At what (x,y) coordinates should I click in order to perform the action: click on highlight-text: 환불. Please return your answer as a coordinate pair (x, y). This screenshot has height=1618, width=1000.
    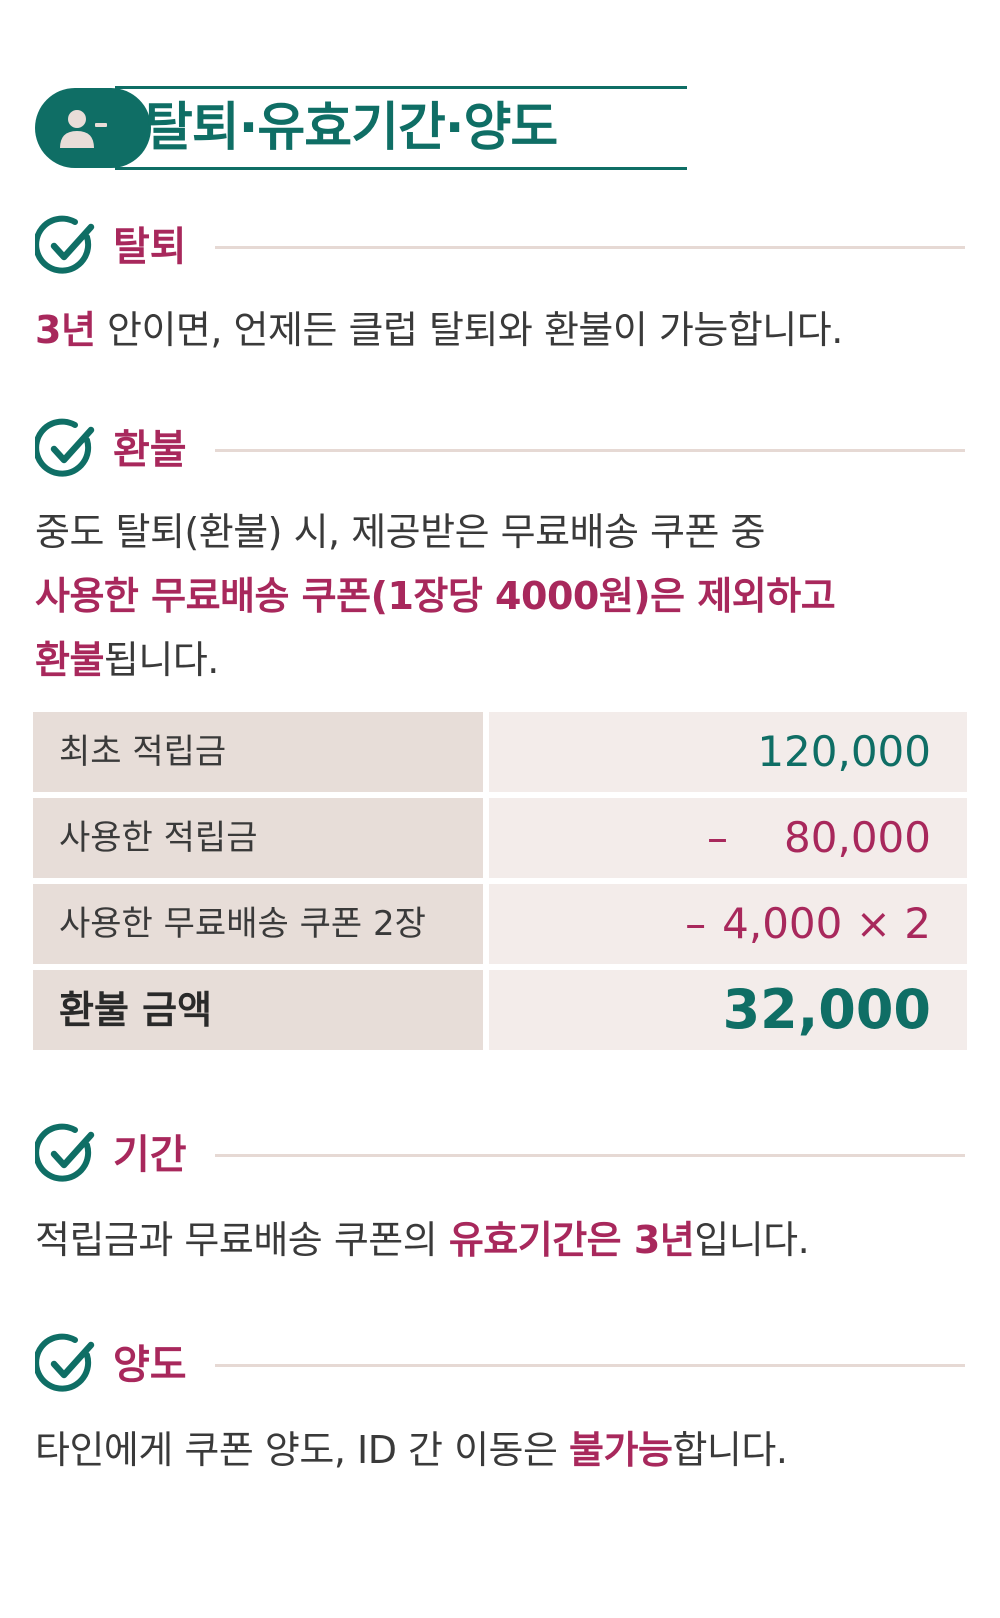
    Looking at the image, I should click on (69, 660).